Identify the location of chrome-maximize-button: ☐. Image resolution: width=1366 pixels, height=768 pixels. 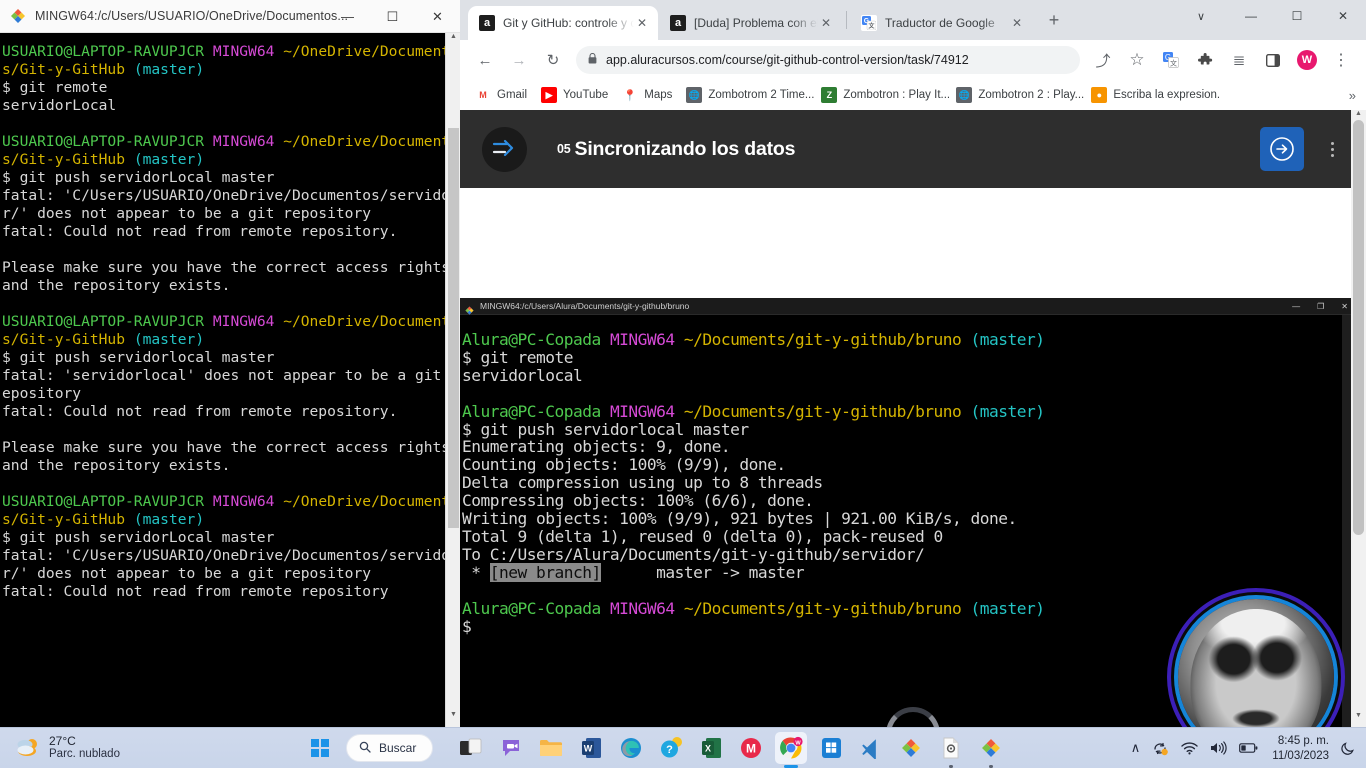
(1297, 16).